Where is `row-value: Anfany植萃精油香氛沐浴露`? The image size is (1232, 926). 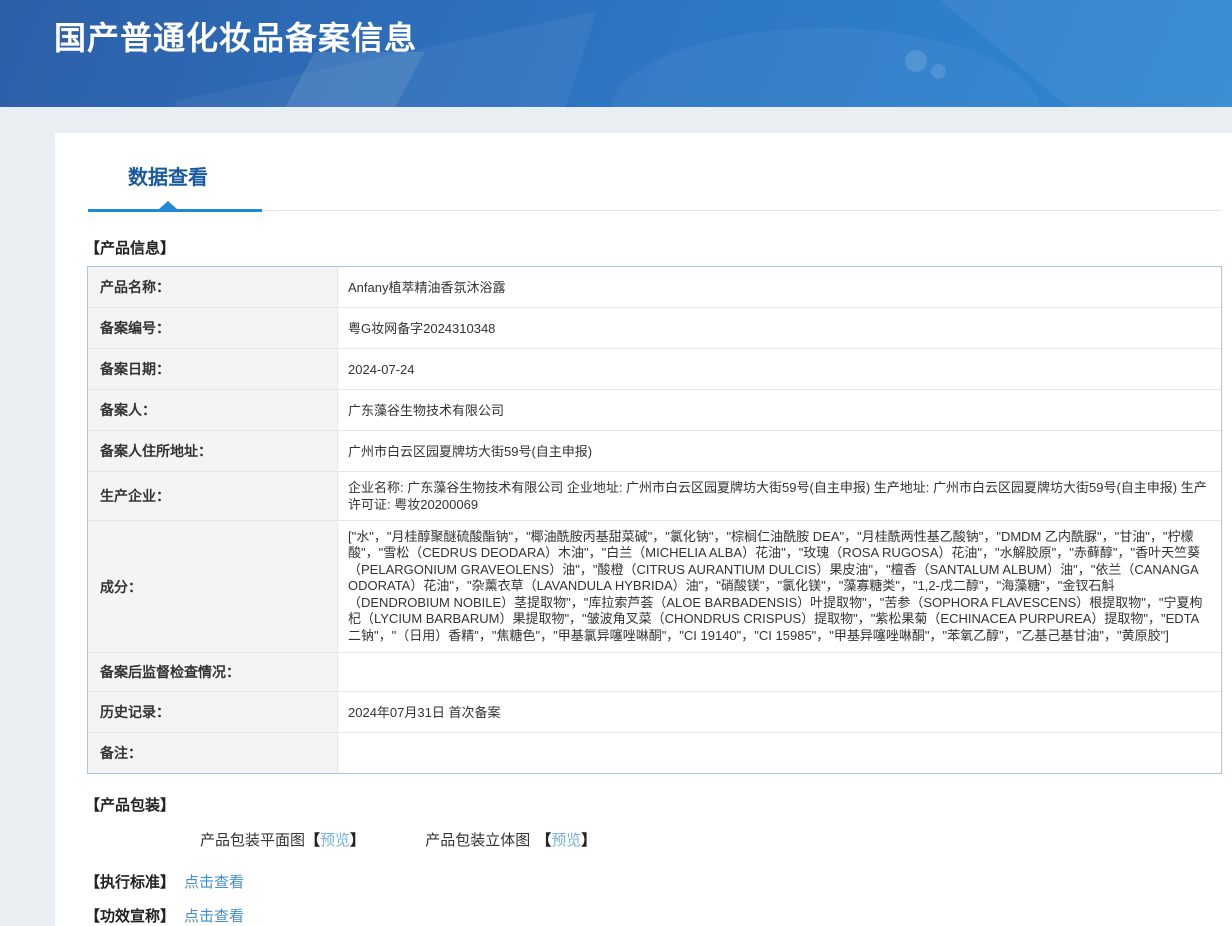
row-value: Anfany植萃精油香氛沐浴露 is located at coordinates (427, 287).